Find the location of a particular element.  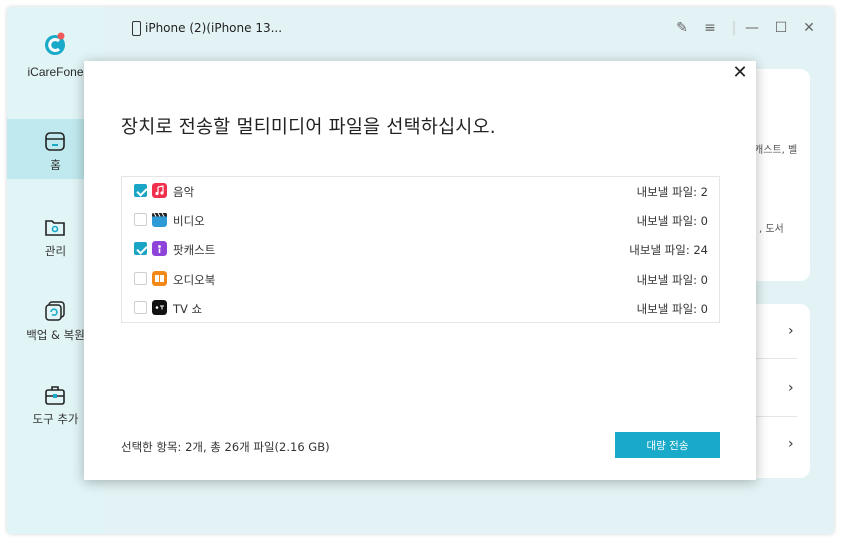

backup-restore-icon is located at coordinates (55, 311).